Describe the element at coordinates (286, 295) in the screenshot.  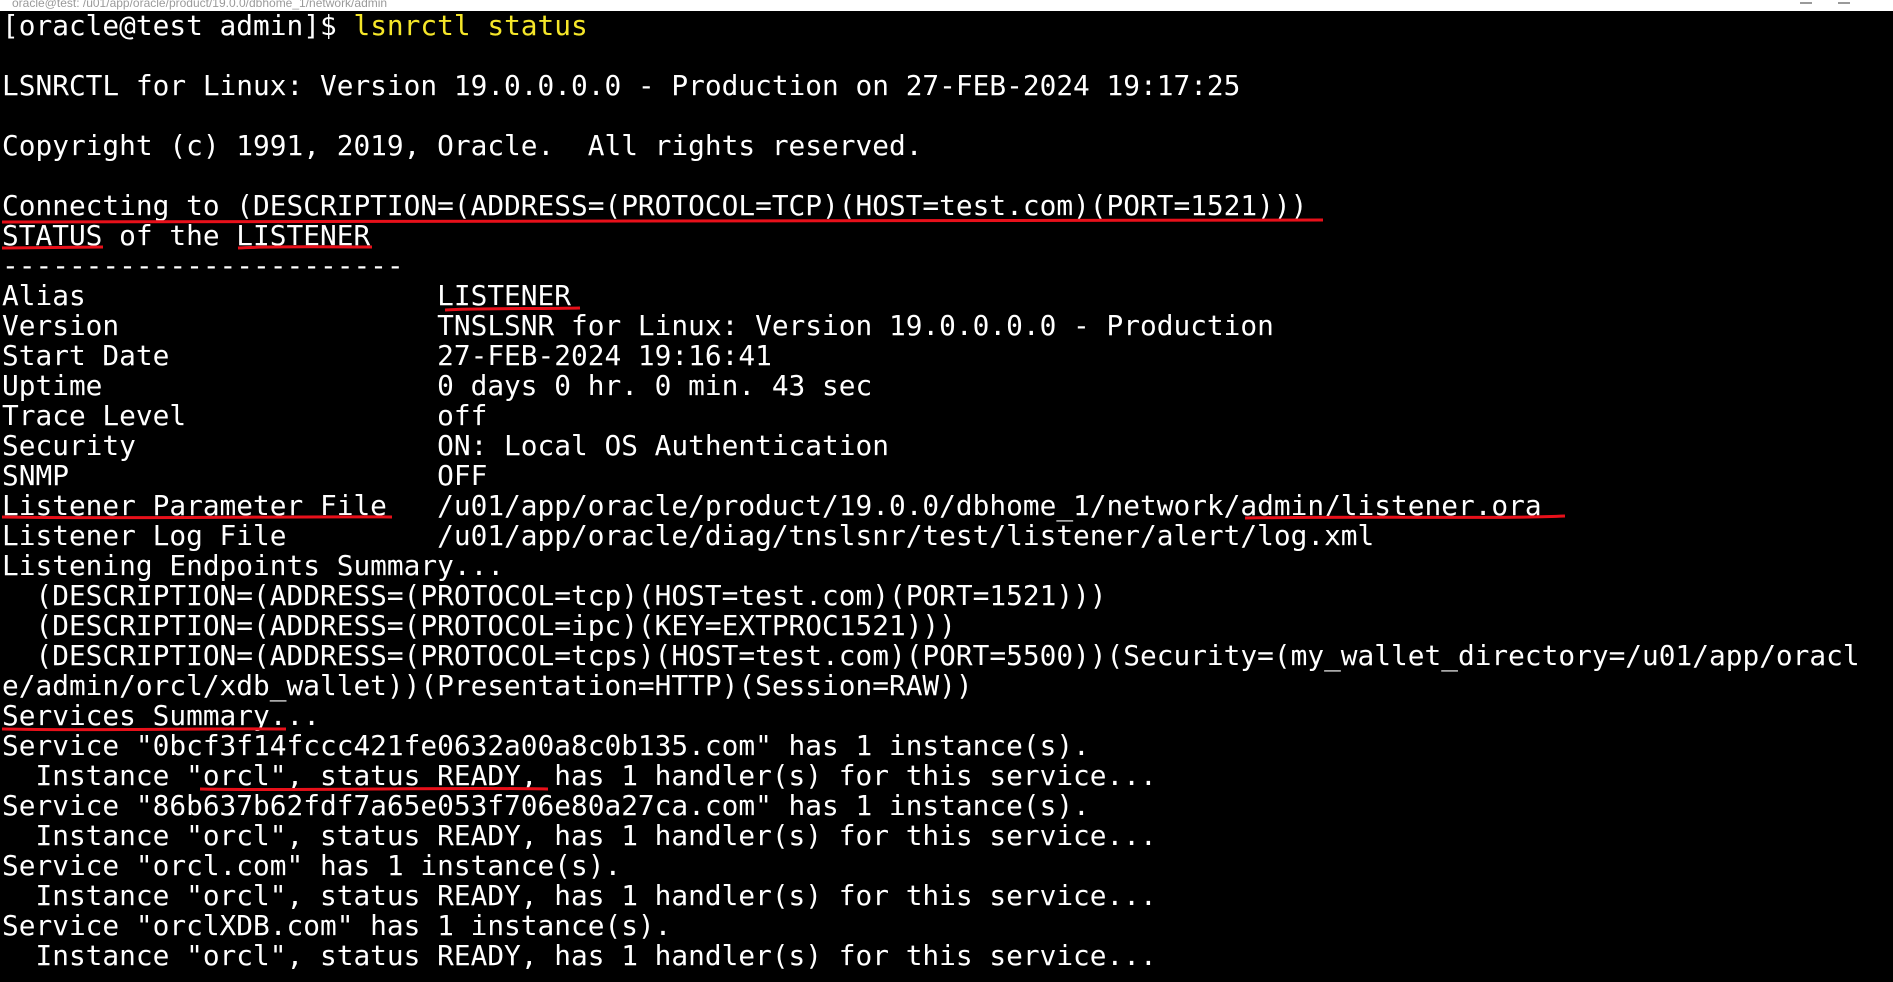
I see `terminal-line: Alias LISTENER` at that location.